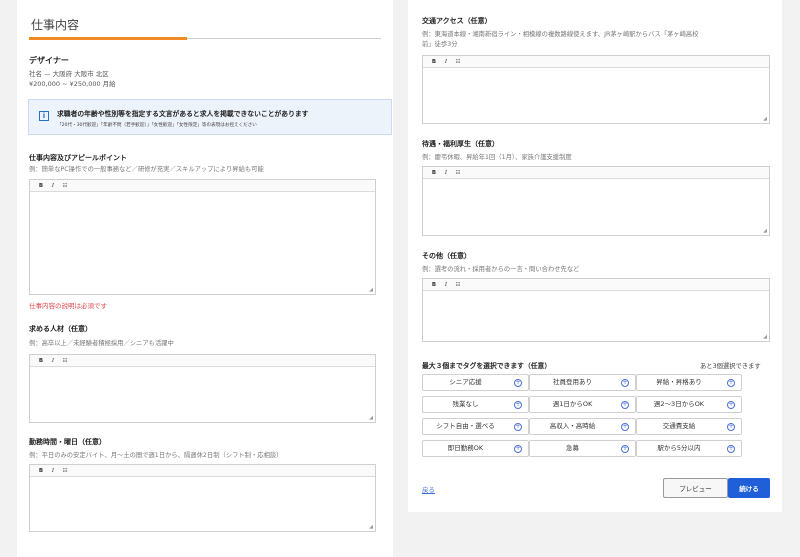 Image resolution: width=800 pixels, height=557 pixels. I want to click on tag-button: 週1日からOK +, so click(582, 404).